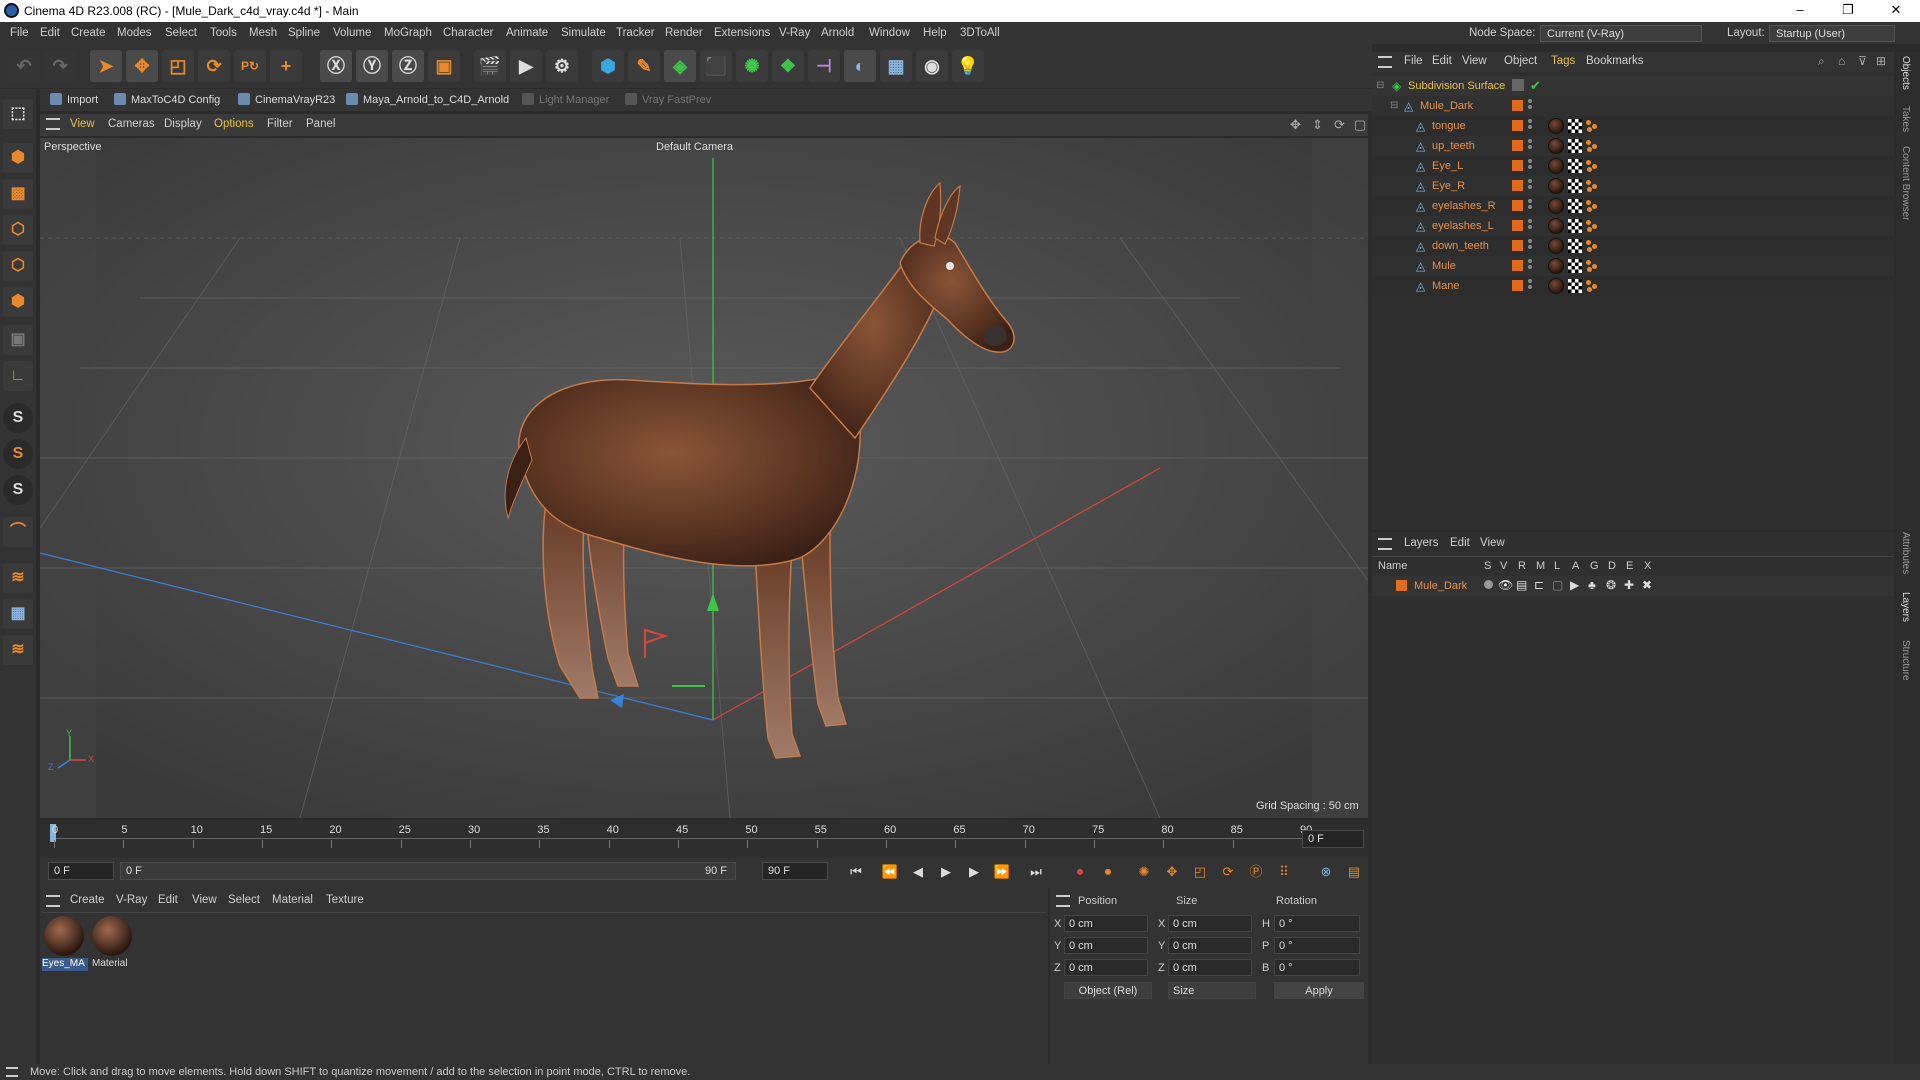 Image resolution: width=1920 pixels, height=1080 pixels. What do you see at coordinates (1442, 61) in the screenshot?
I see `obj-menu-edit: Edit` at bounding box center [1442, 61].